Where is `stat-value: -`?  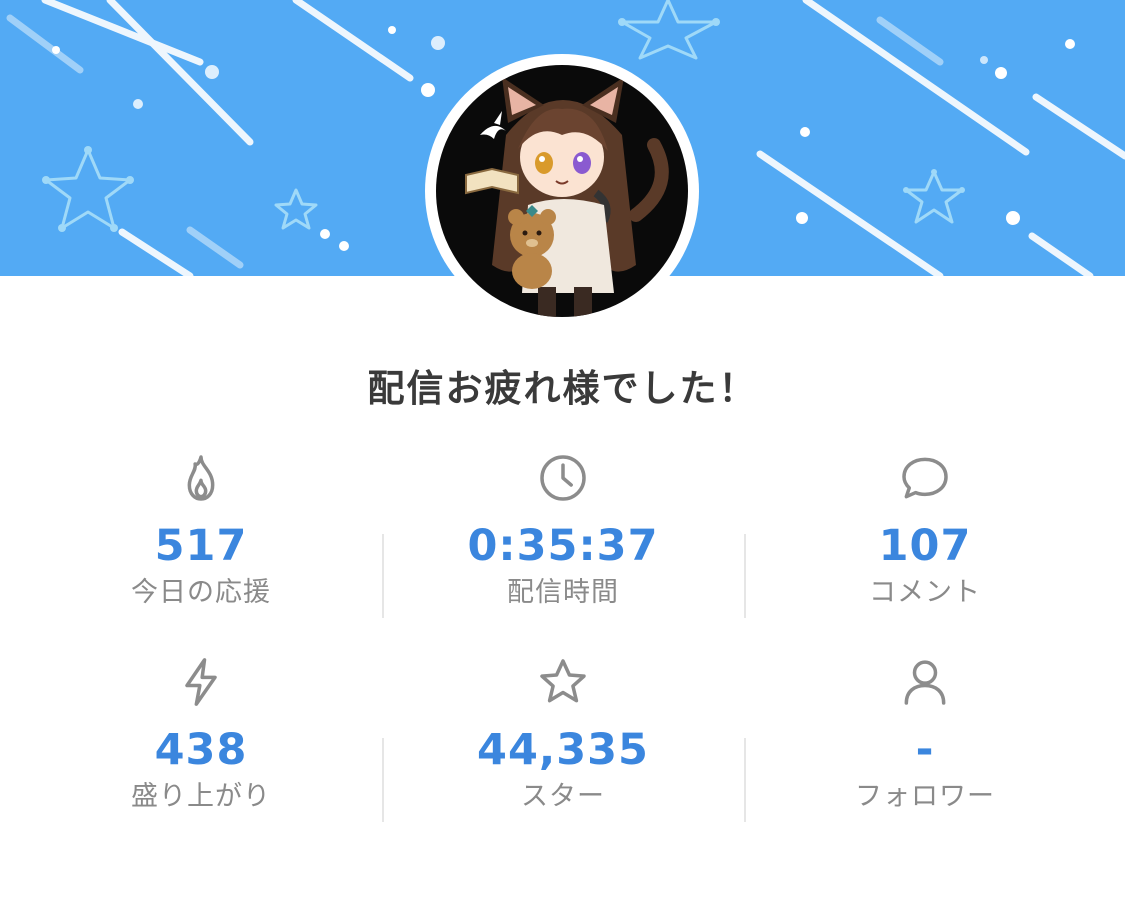 stat-value: - is located at coordinates (925, 750).